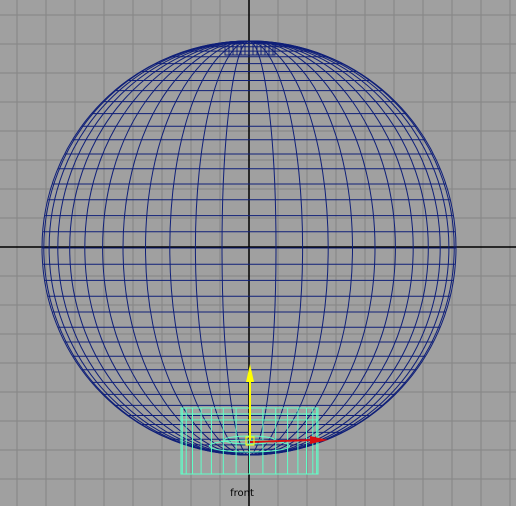  I want to click on yellow-arrow-icon, so click(250, 402).